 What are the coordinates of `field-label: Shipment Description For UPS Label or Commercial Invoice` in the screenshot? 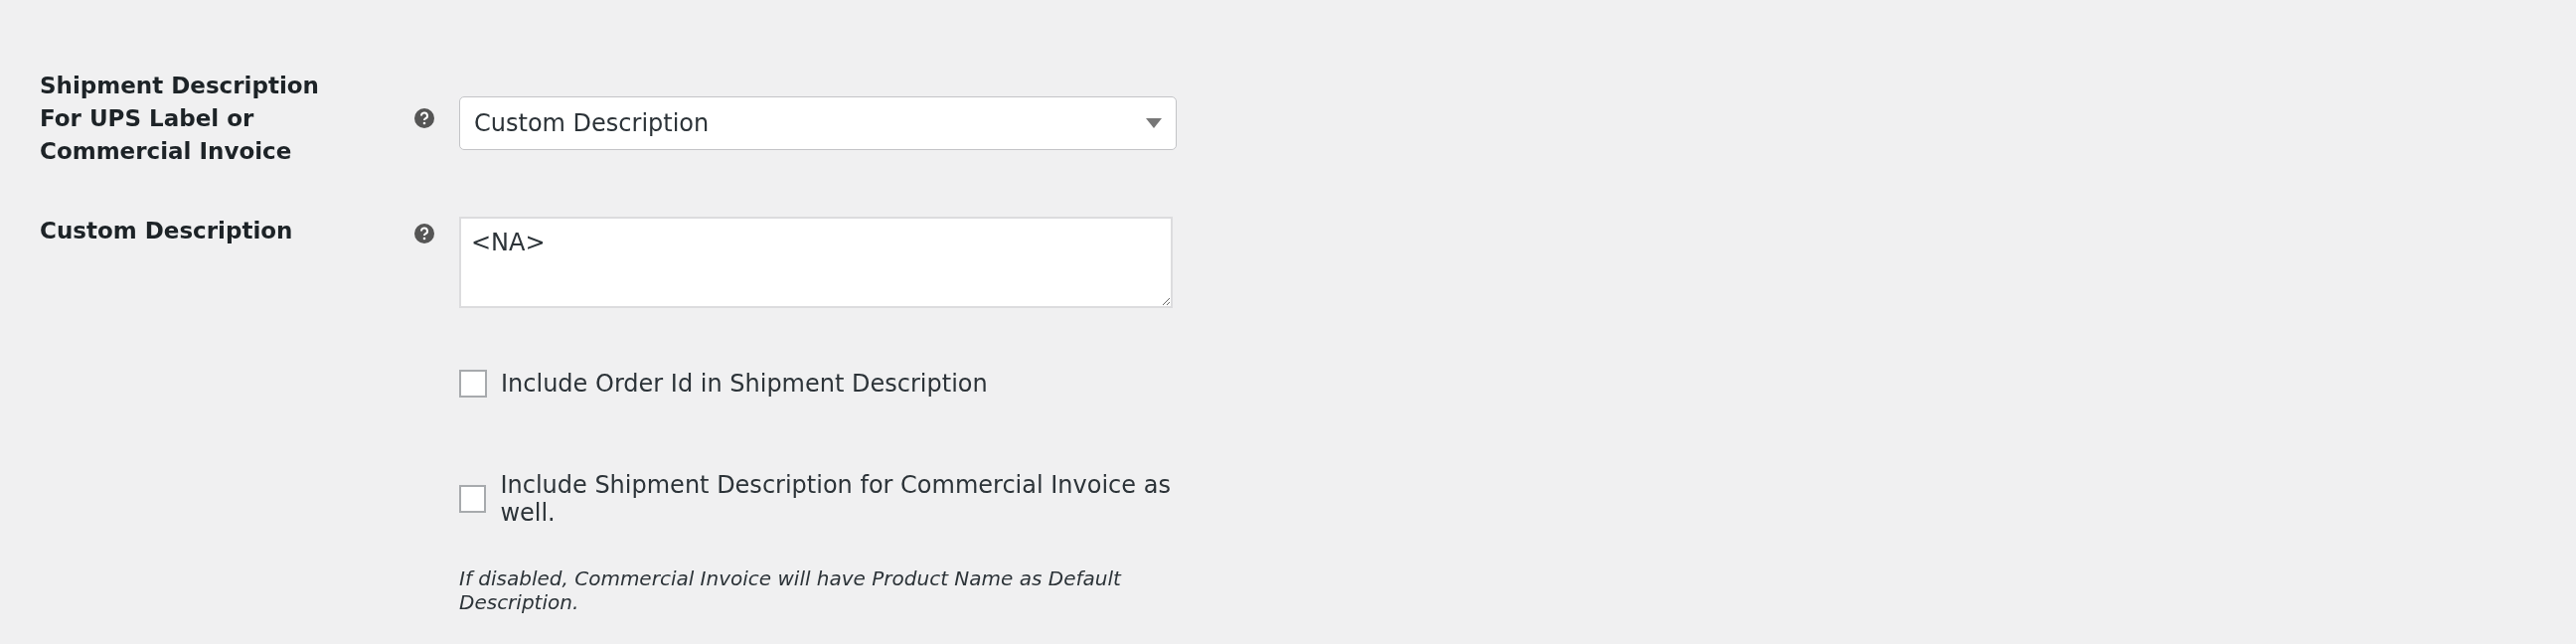 It's located at (180, 119).